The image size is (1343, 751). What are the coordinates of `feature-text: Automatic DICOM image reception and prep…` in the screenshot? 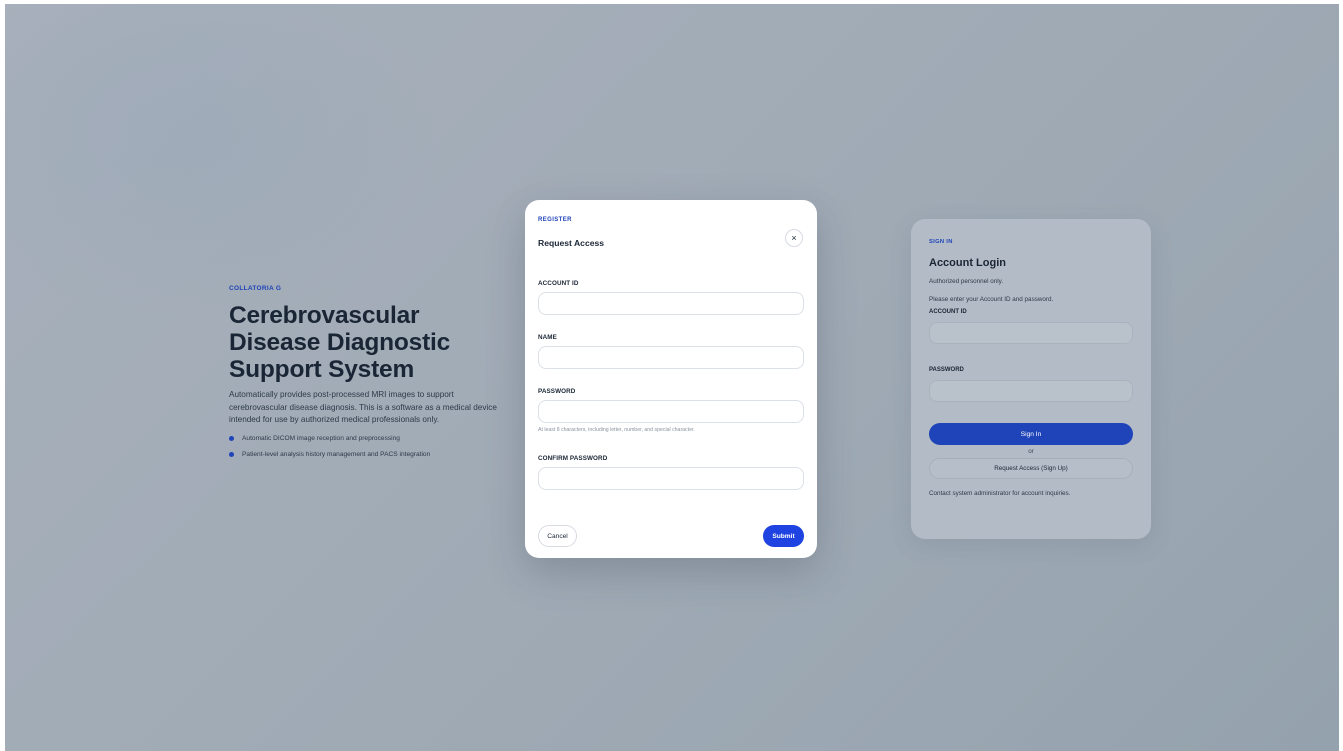 It's located at (321, 438).